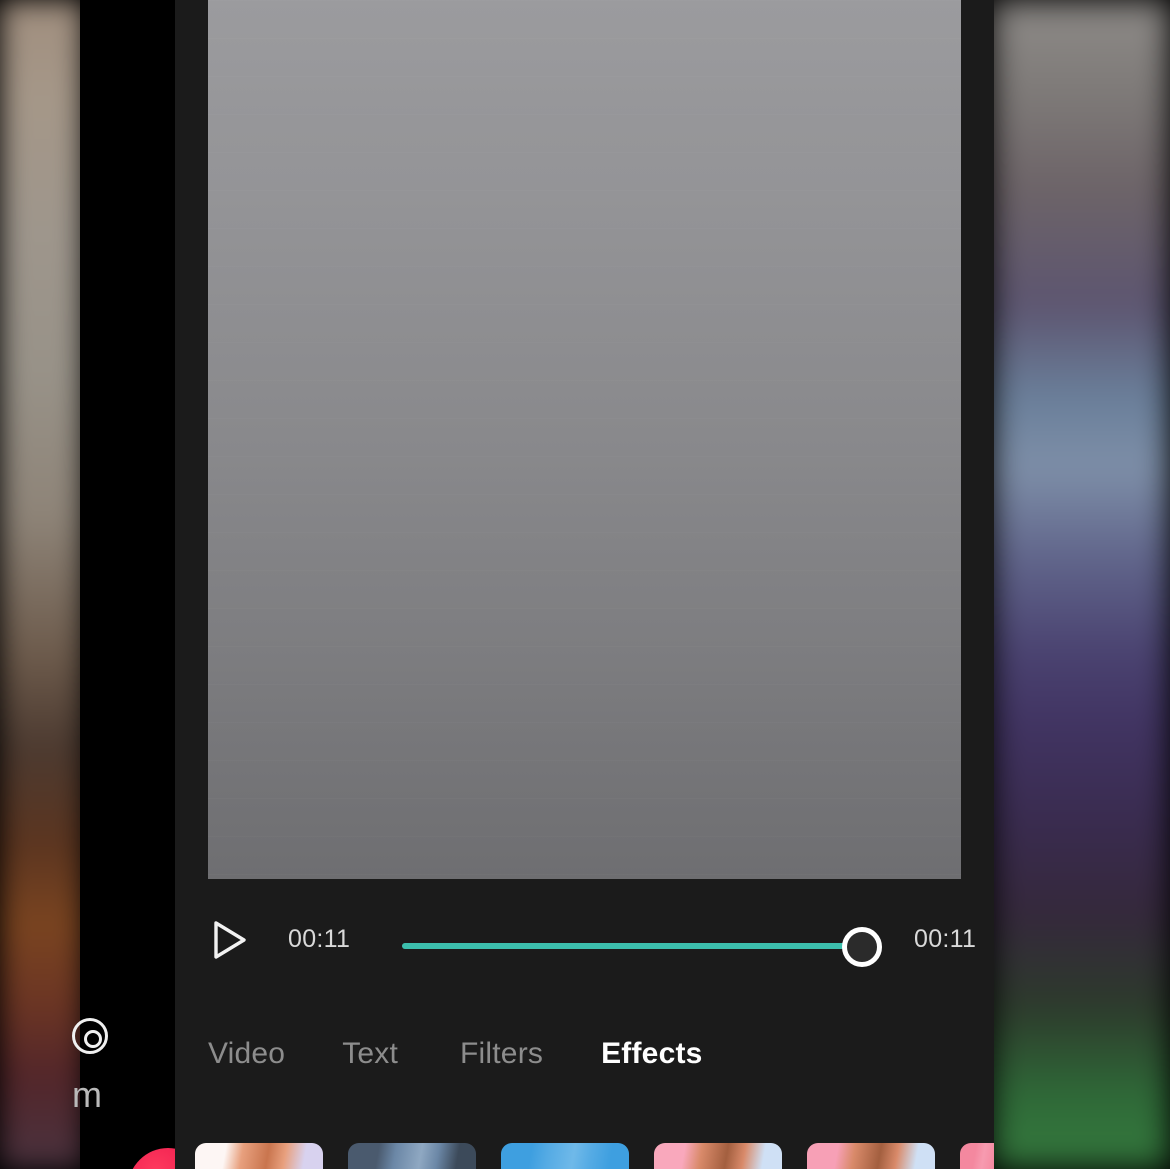  I want to click on playback-controls: 00:11 00:11, so click(584, 938).